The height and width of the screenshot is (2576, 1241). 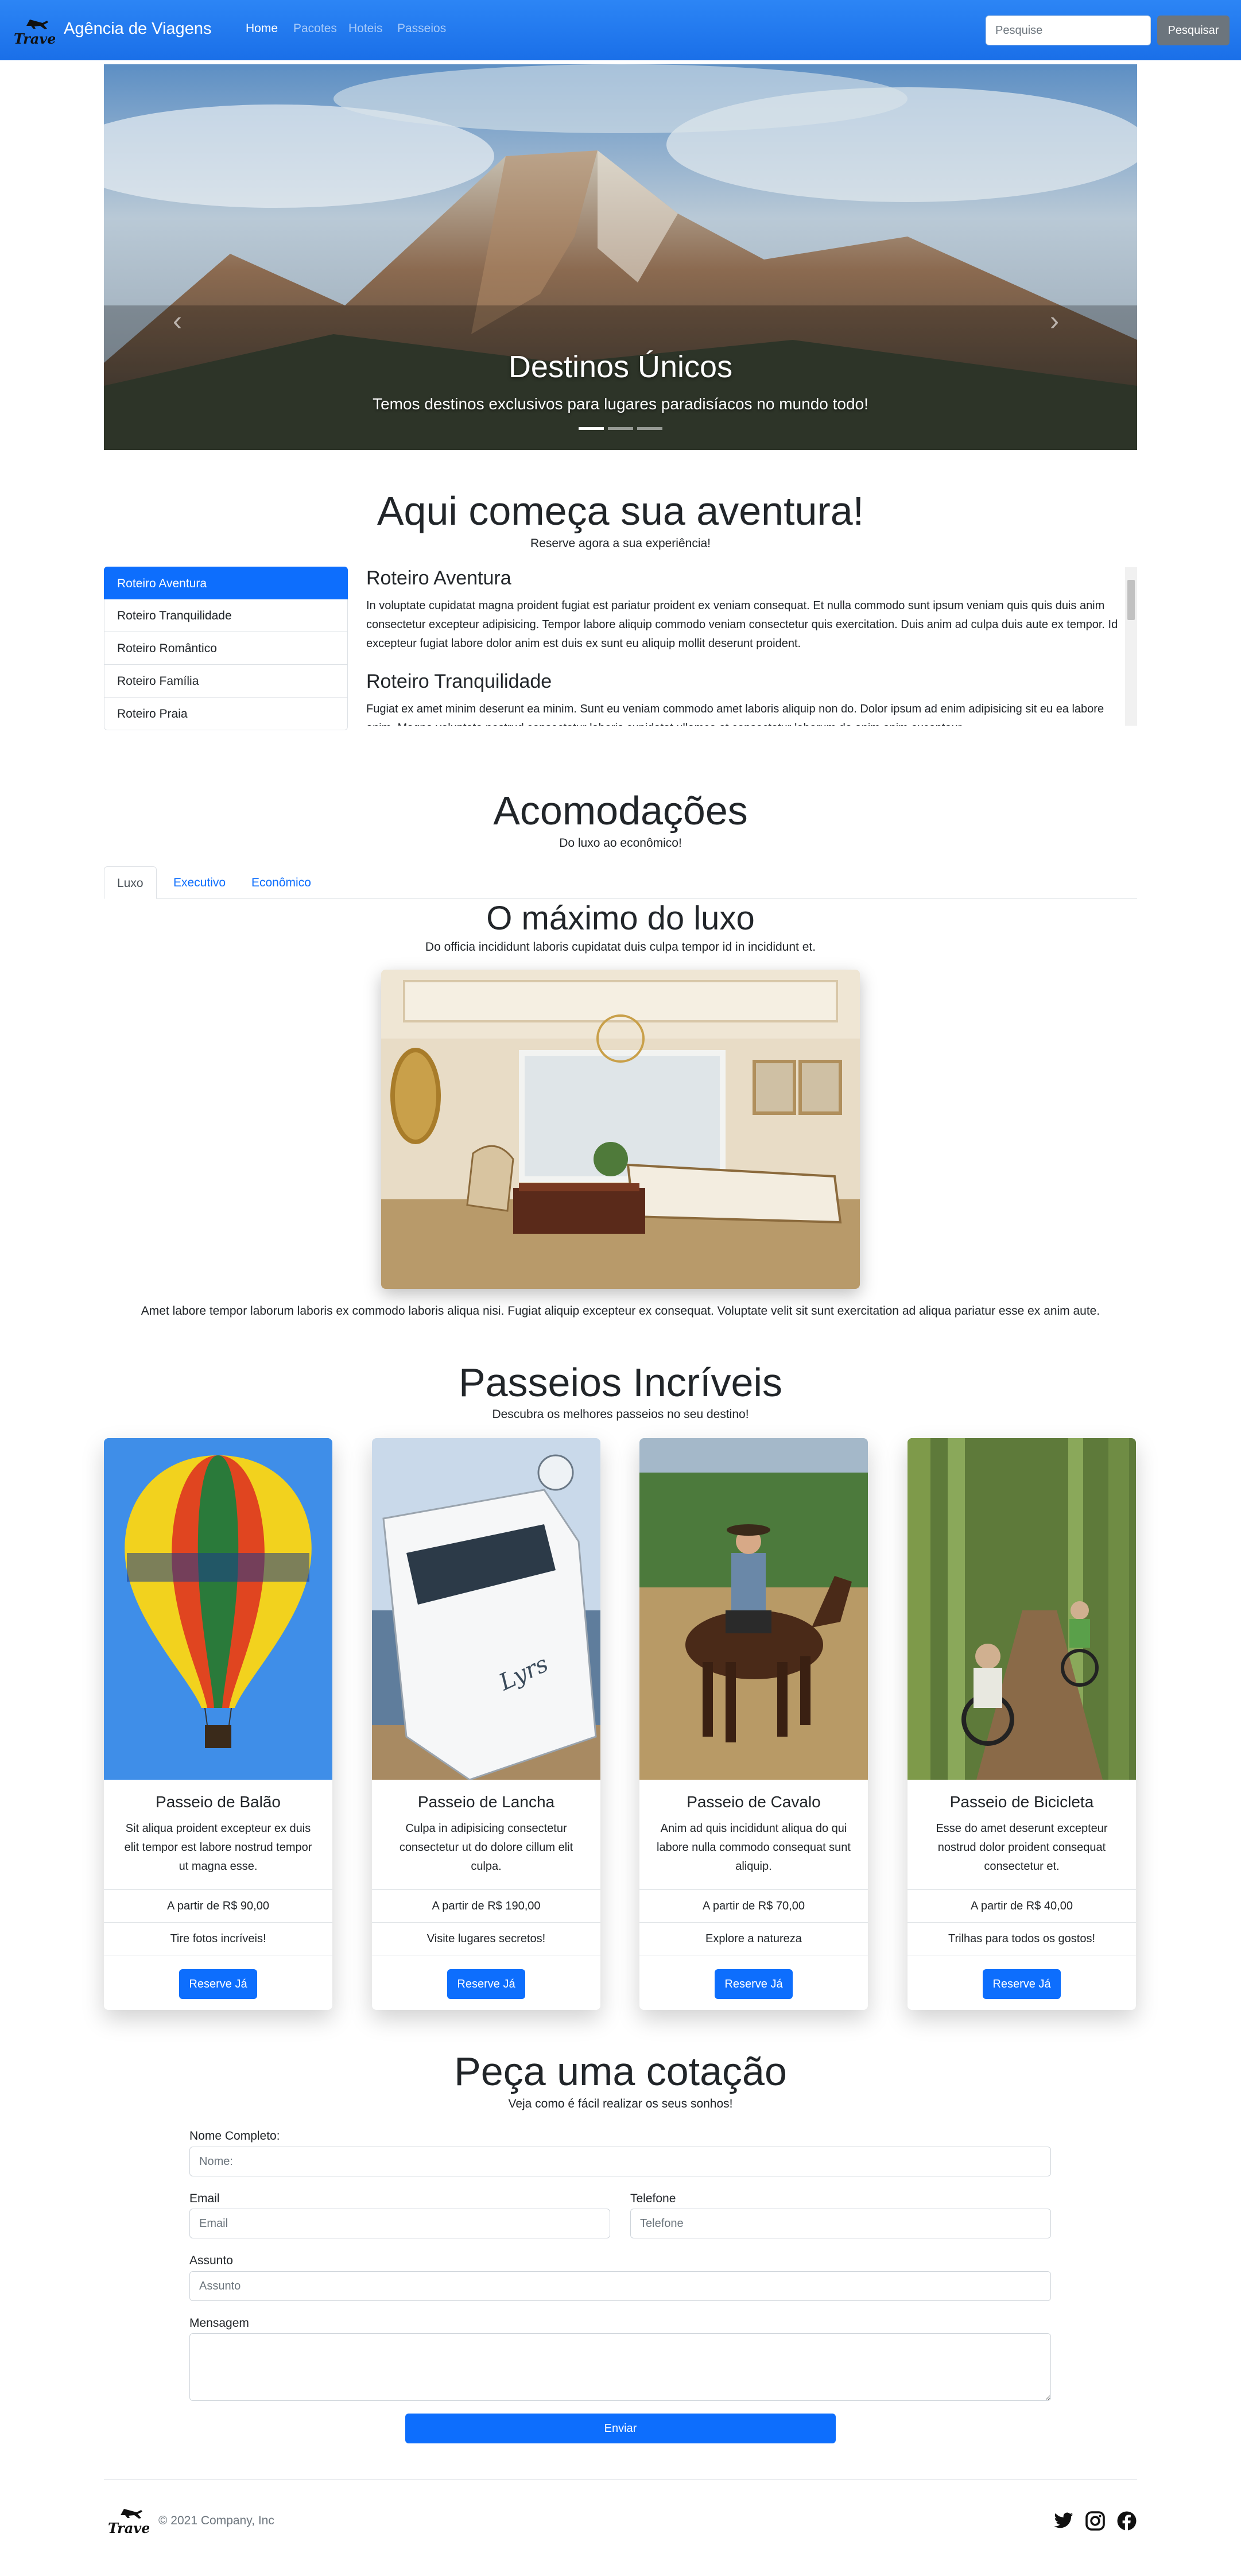 What do you see at coordinates (1131, 647) in the screenshot?
I see `scrollbar` at bounding box center [1131, 647].